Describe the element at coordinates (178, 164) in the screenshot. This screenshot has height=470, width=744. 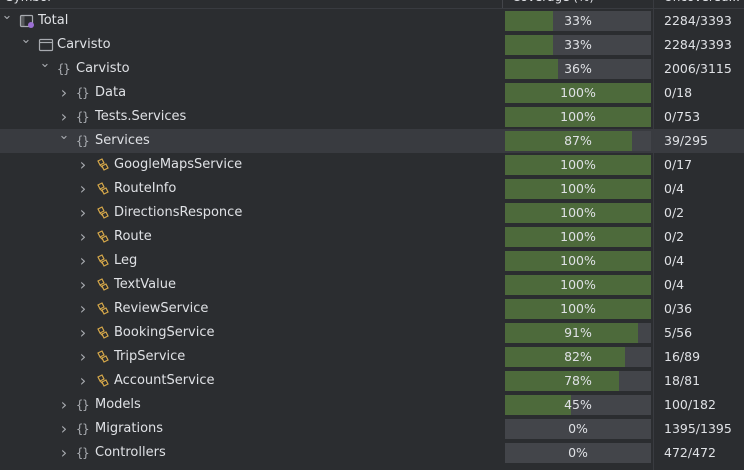
I see `tree-row-label: GoogleMapsService` at that location.